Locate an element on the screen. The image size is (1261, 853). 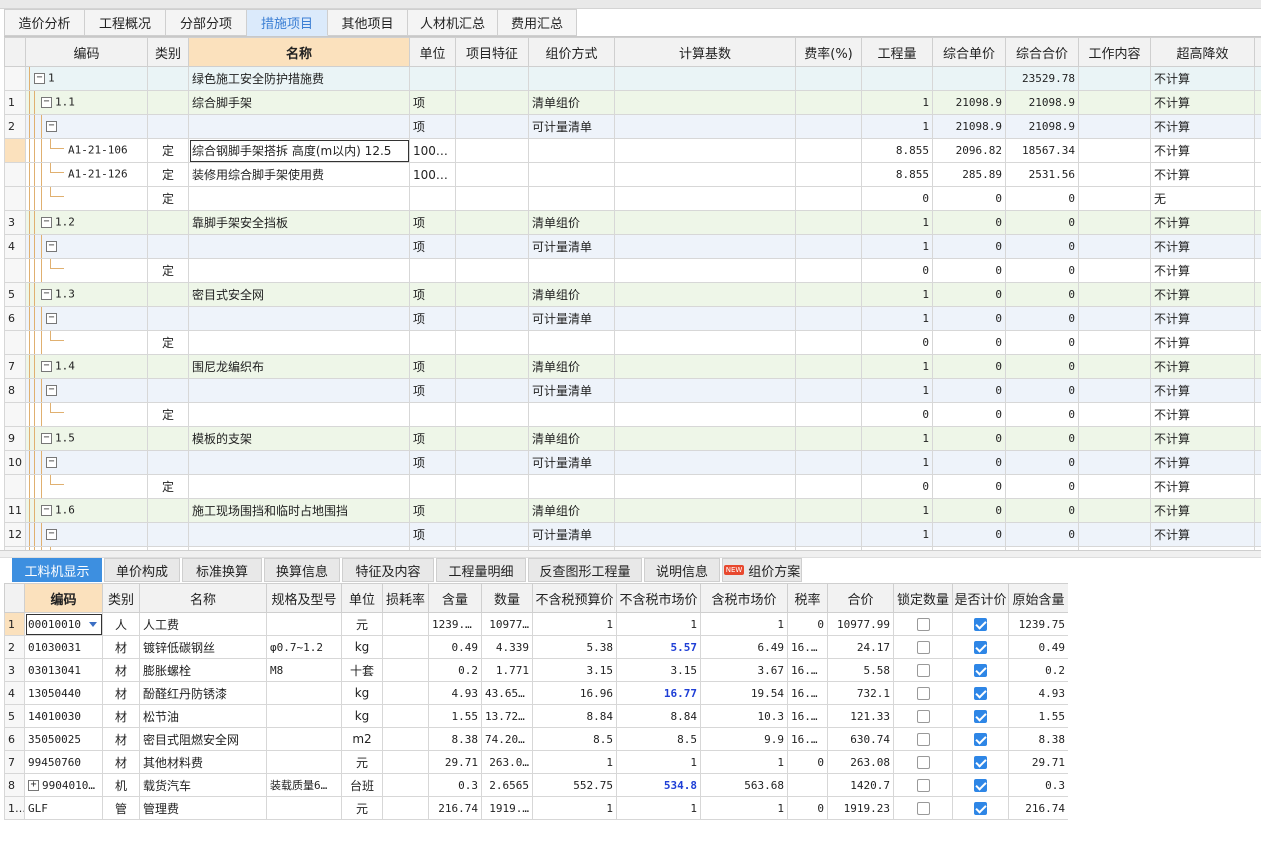
name-cell: 围尼龙编织布 is located at coordinates (299, 366).